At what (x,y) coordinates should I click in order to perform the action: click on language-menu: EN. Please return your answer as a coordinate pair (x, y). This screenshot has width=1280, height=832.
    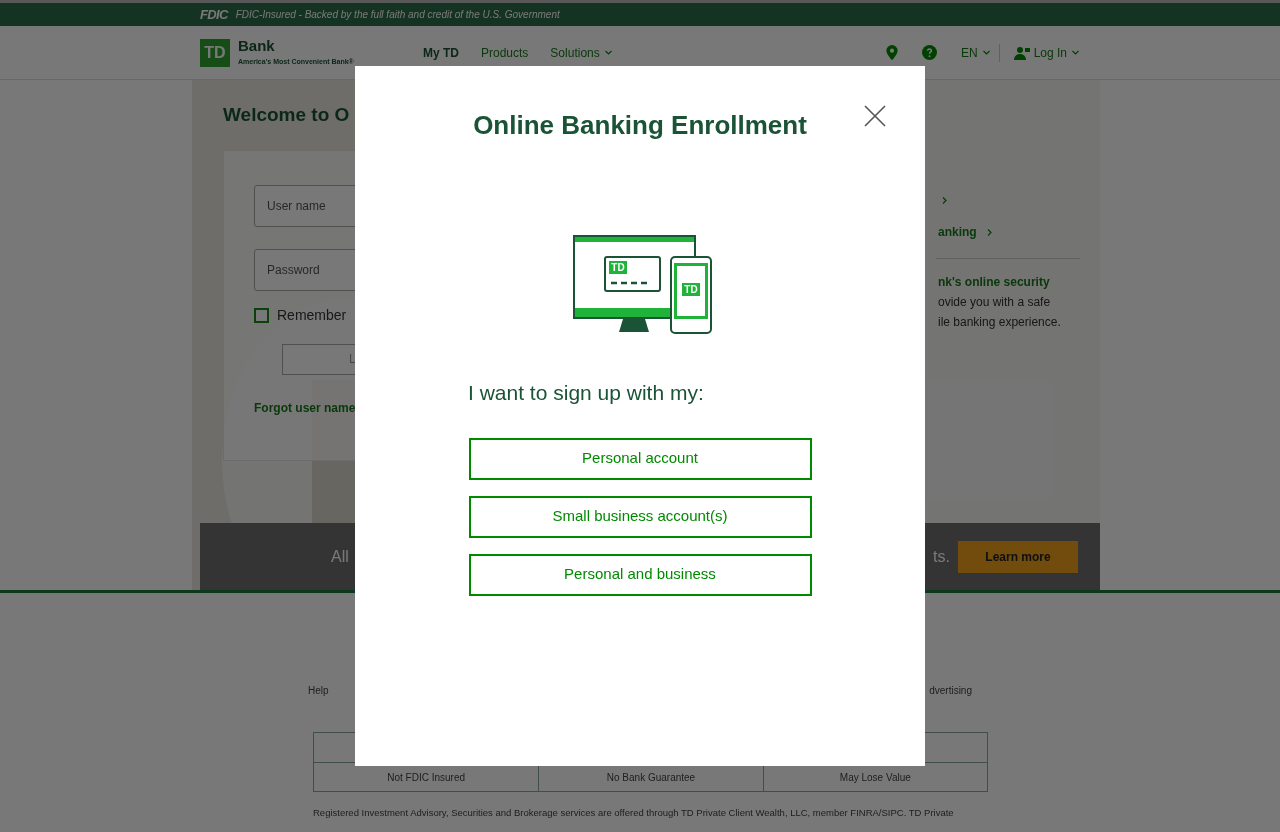
    Looking at the image, I should click on (980, 52).